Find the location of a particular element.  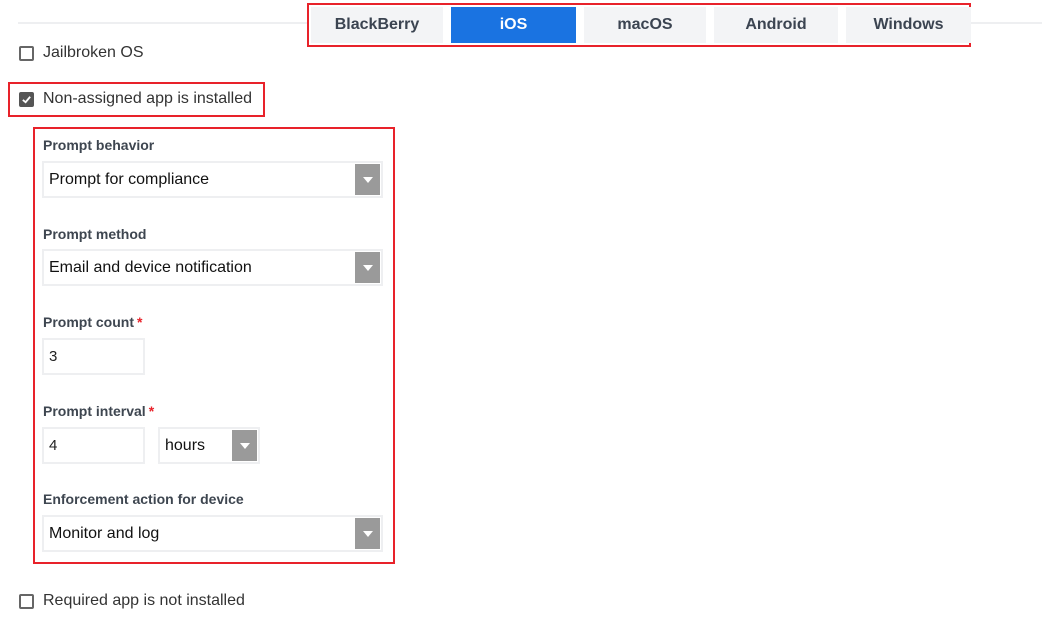

prompt-interval-label-text: Prompt interval is located at coordinates (94, 411).